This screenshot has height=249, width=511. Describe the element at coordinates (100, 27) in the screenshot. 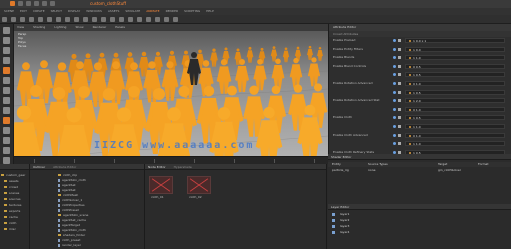

I see `viewport-menu-renderer: Renderer` at that location.